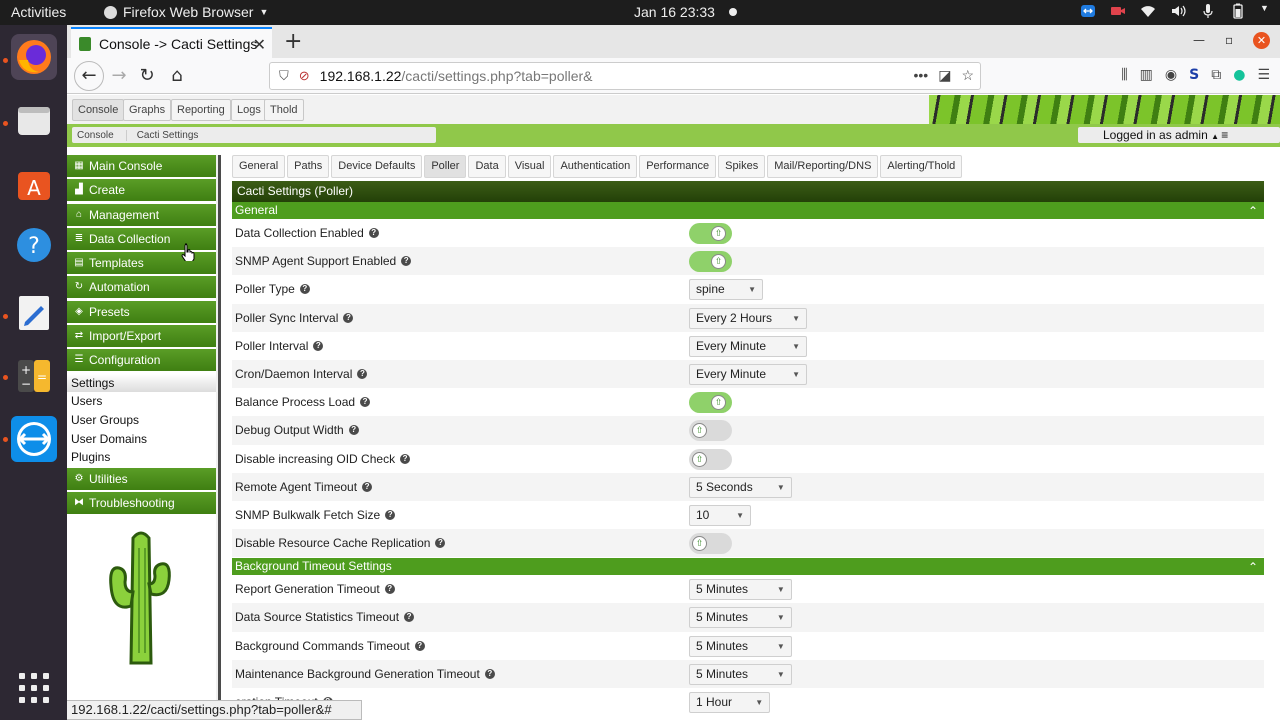 The width and height of the screenshot is (1280, 720). I want to click on app-menu: Firefox Web Browser ▼, so click(186, 12).